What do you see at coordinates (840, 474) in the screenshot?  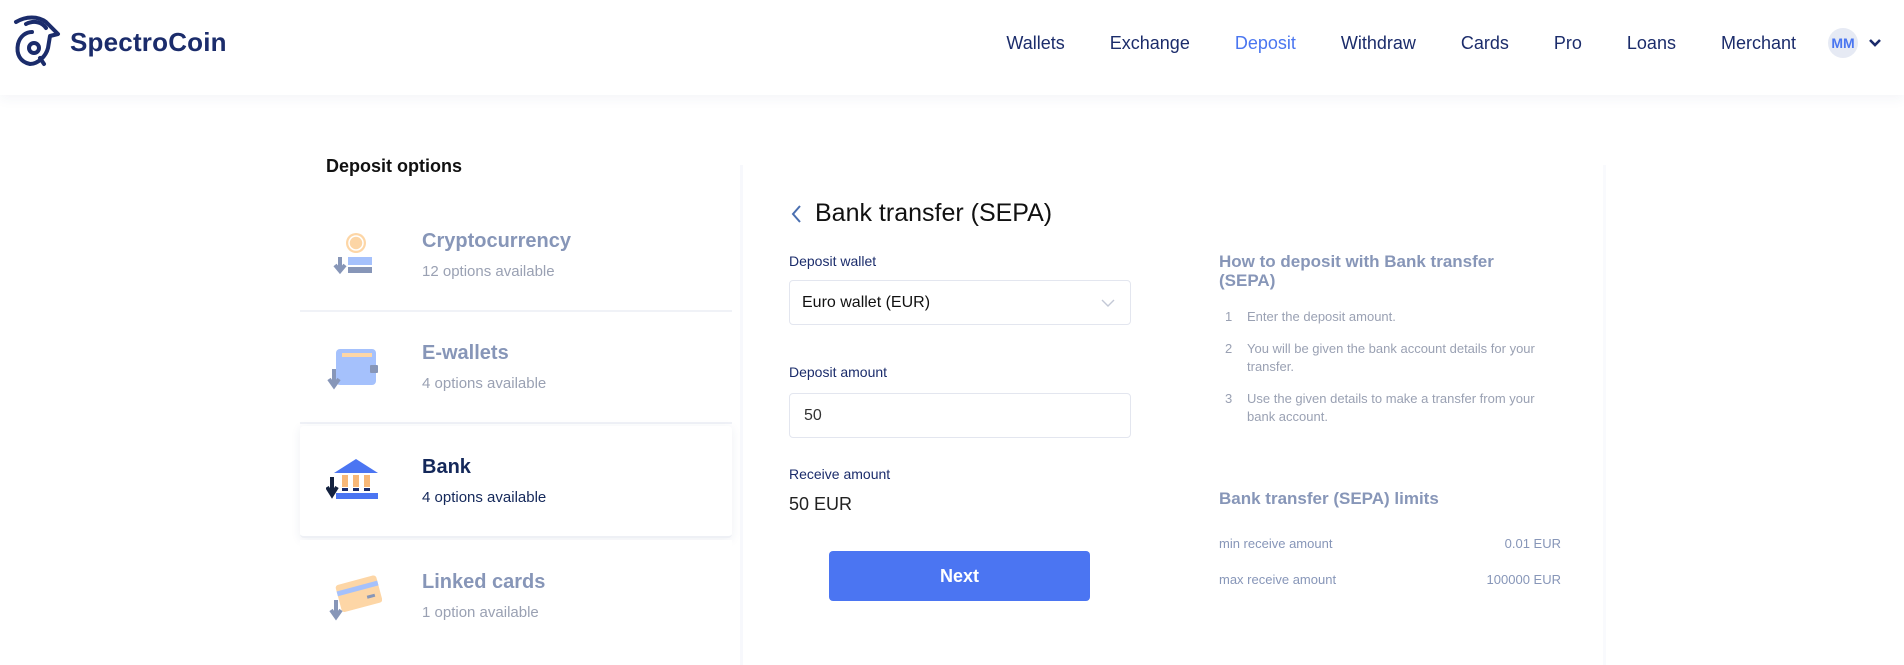 I see `receive-amount-label: Receive amount` at bounding box center [840, 474].